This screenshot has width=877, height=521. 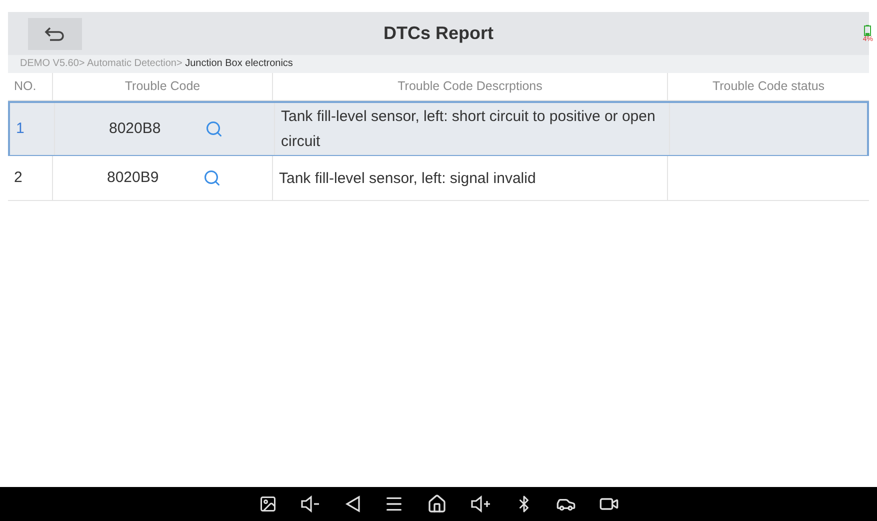 I want to click on table-cell: Tank fill-level sensor, left: short circuit to positive or open circuit, so click(x=471, y=129).